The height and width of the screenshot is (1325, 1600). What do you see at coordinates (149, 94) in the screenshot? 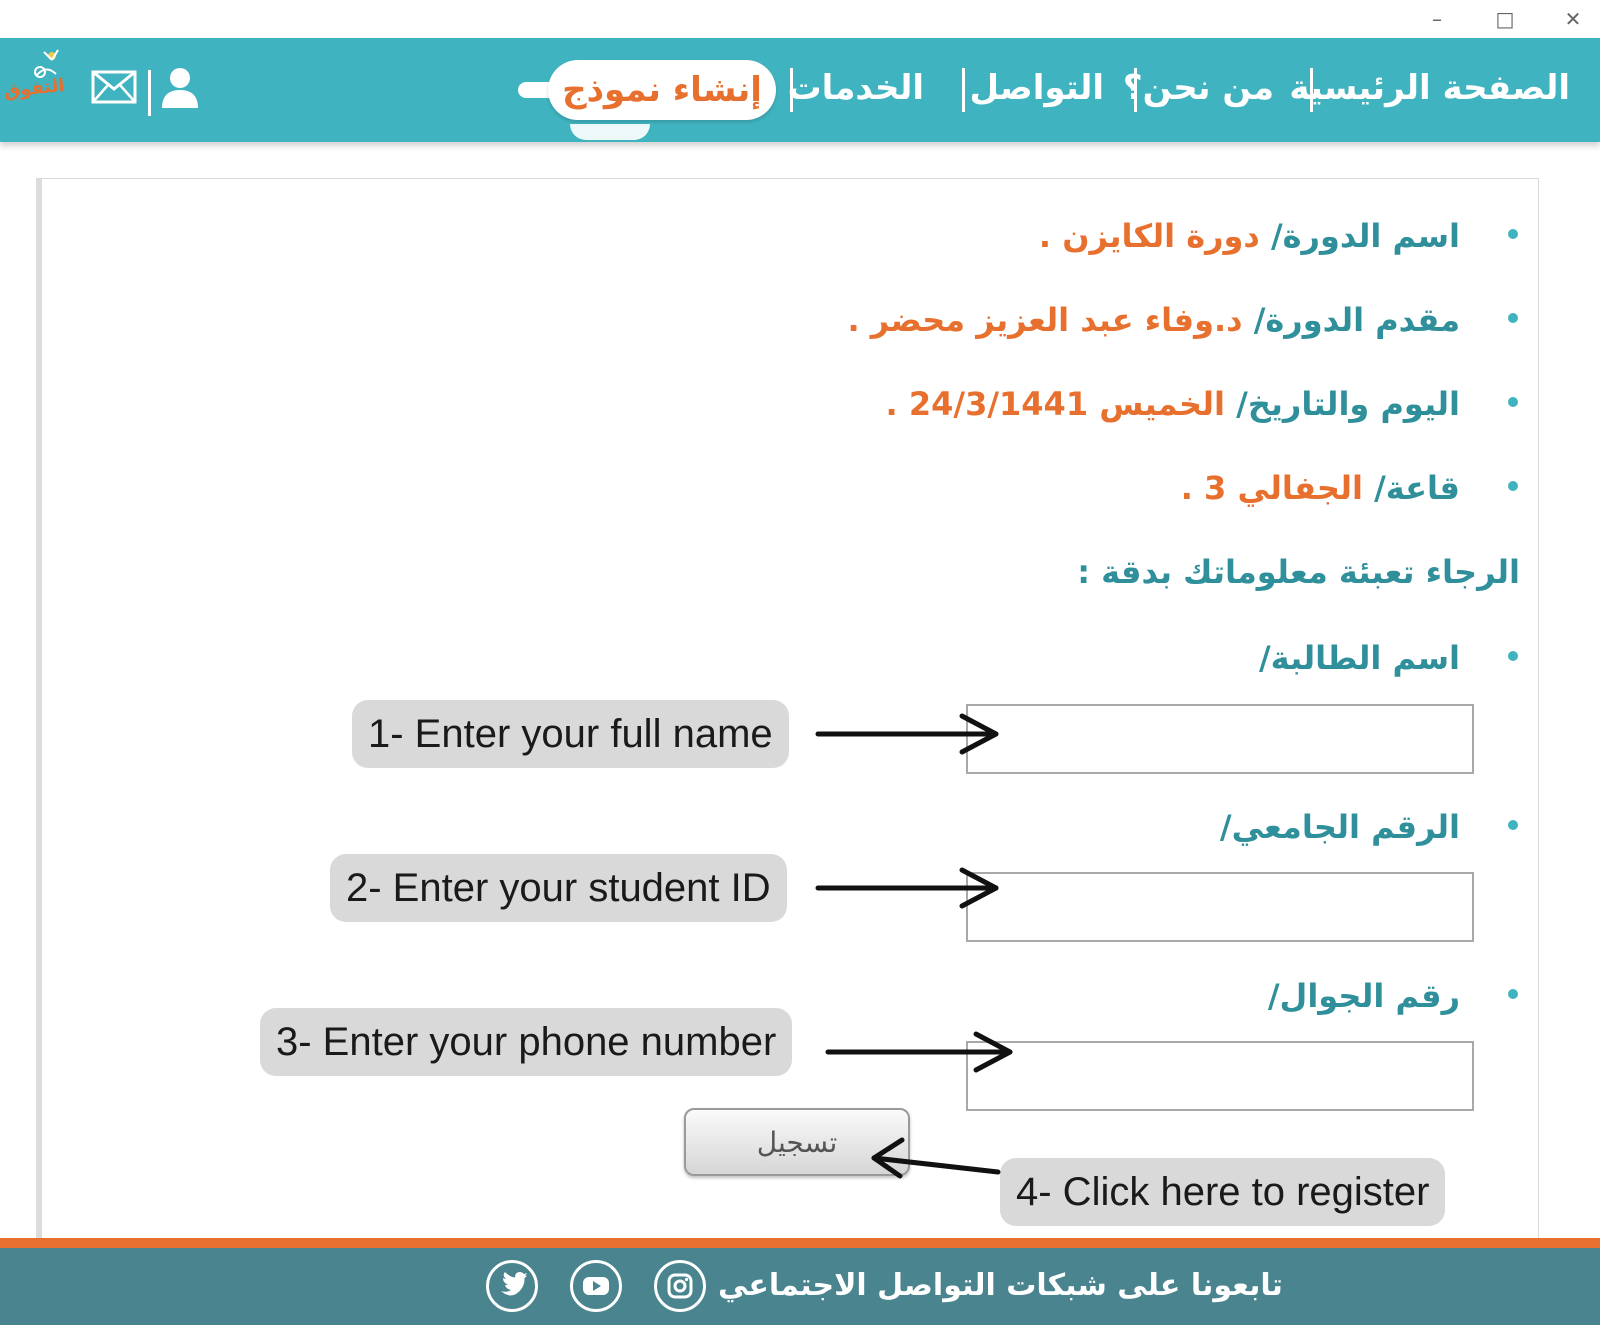
I see `icon-divider` at bounding box center [149, 94].